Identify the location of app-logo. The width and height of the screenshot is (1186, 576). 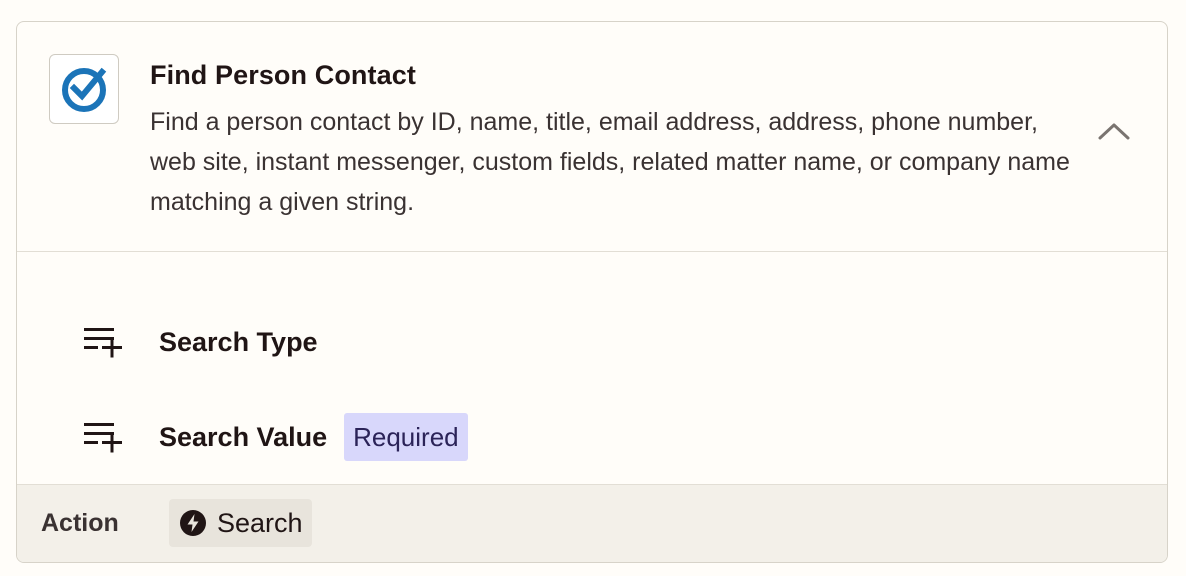
(84, 89).